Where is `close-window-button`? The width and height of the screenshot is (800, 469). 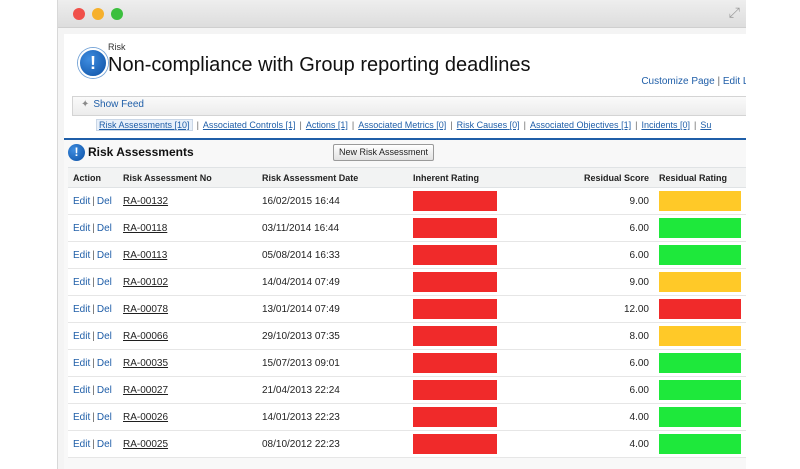 close-window-button is located at coordinates (79, 14).